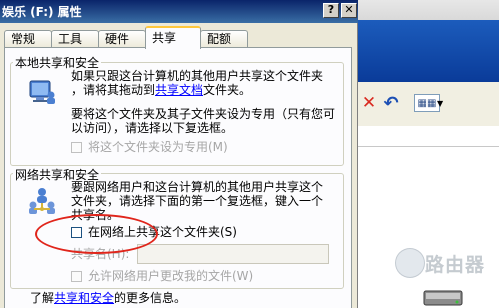 This screenshot has width=499, height=308. I want to click on network-sharing-line-1: 要跟网络用户和这台计算机的其他用户共享这个, so click(197, 187).